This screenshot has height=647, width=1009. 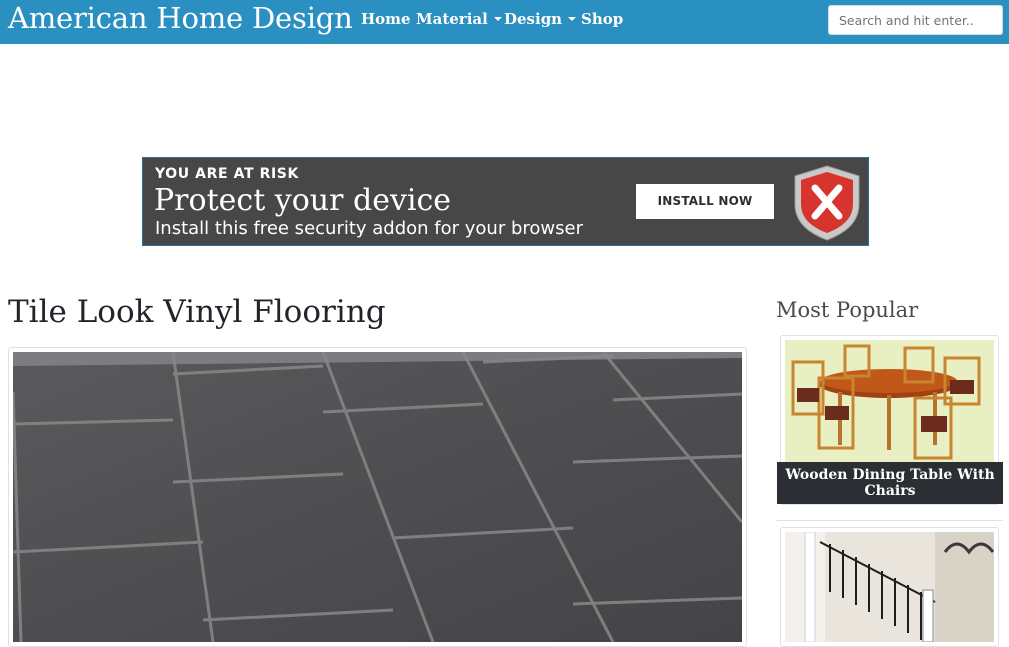 What do you see at coordinates (180, 19) in the screenshot?
I see `site-brand-link: American Home Design` at bounding box center [180, 19].